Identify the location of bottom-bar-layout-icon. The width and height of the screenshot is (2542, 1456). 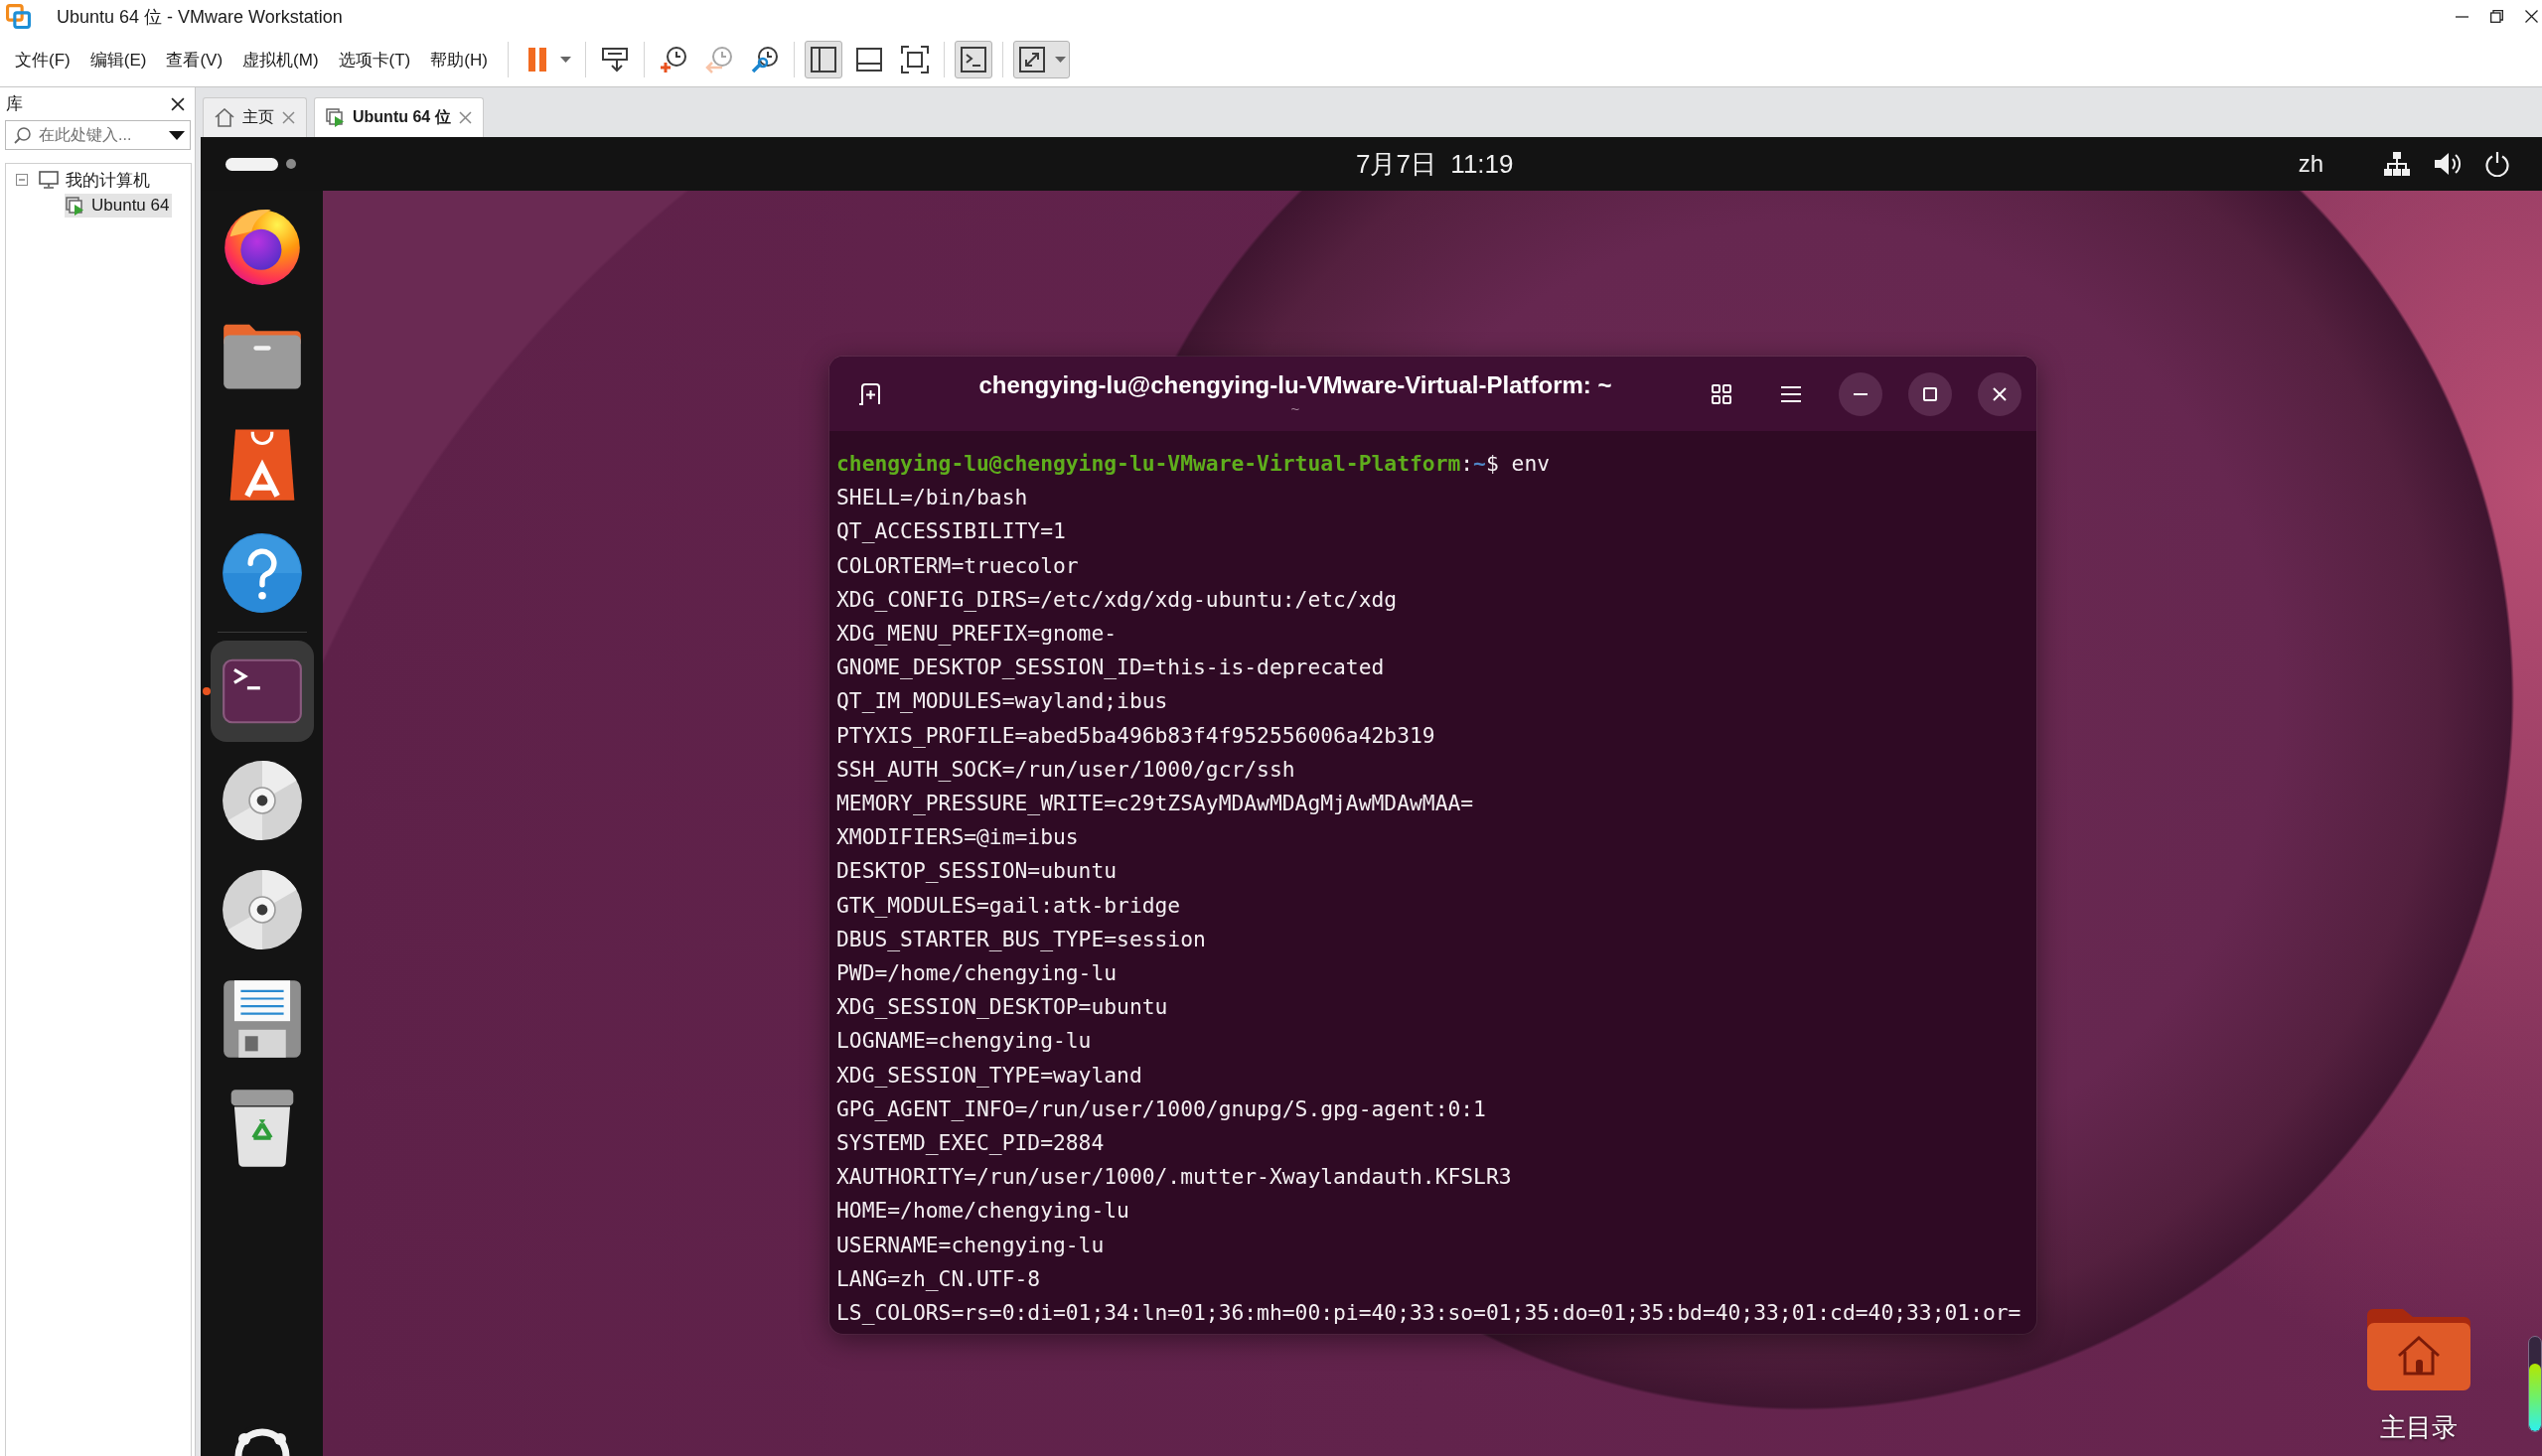
(868, 59).